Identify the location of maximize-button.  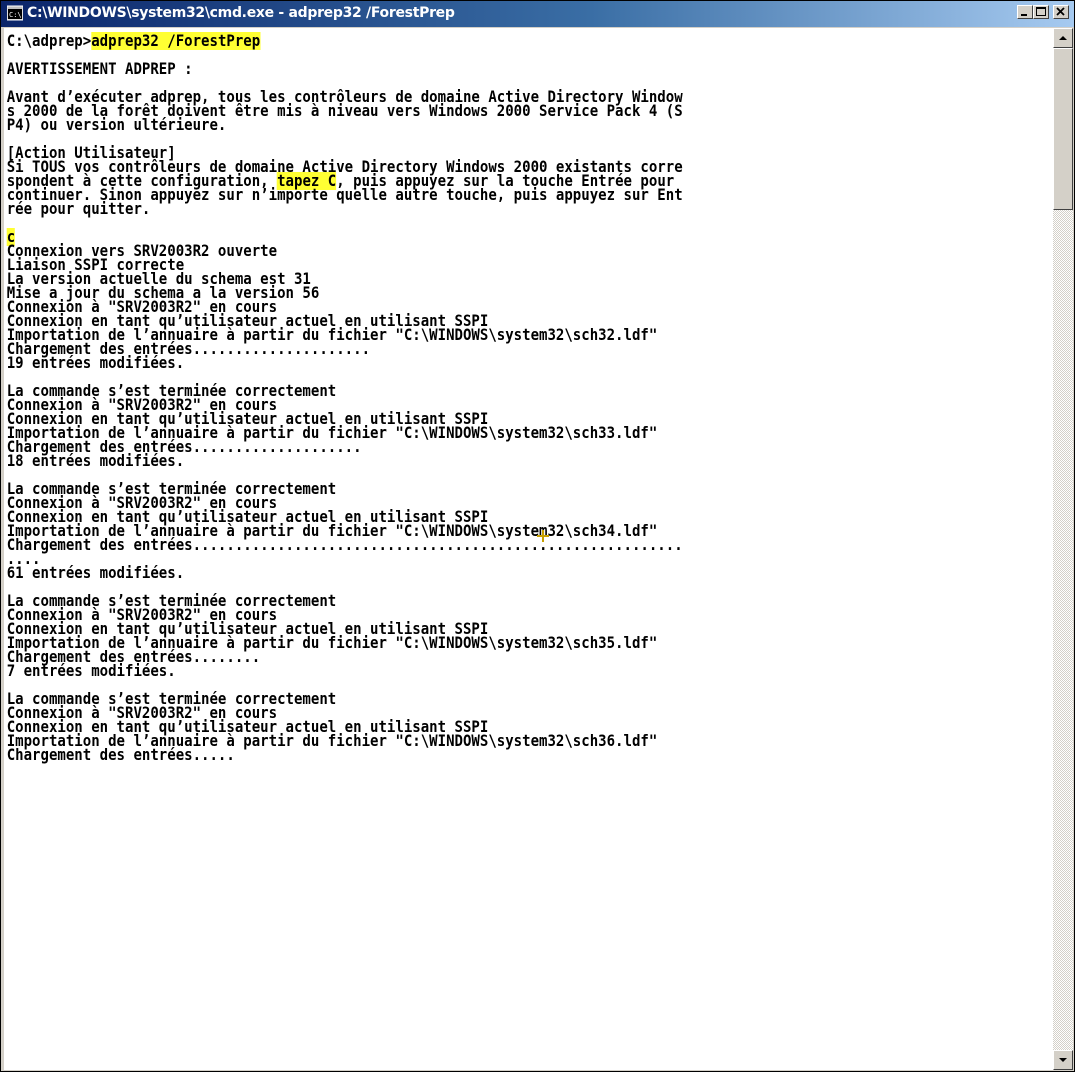
(1041, 12).